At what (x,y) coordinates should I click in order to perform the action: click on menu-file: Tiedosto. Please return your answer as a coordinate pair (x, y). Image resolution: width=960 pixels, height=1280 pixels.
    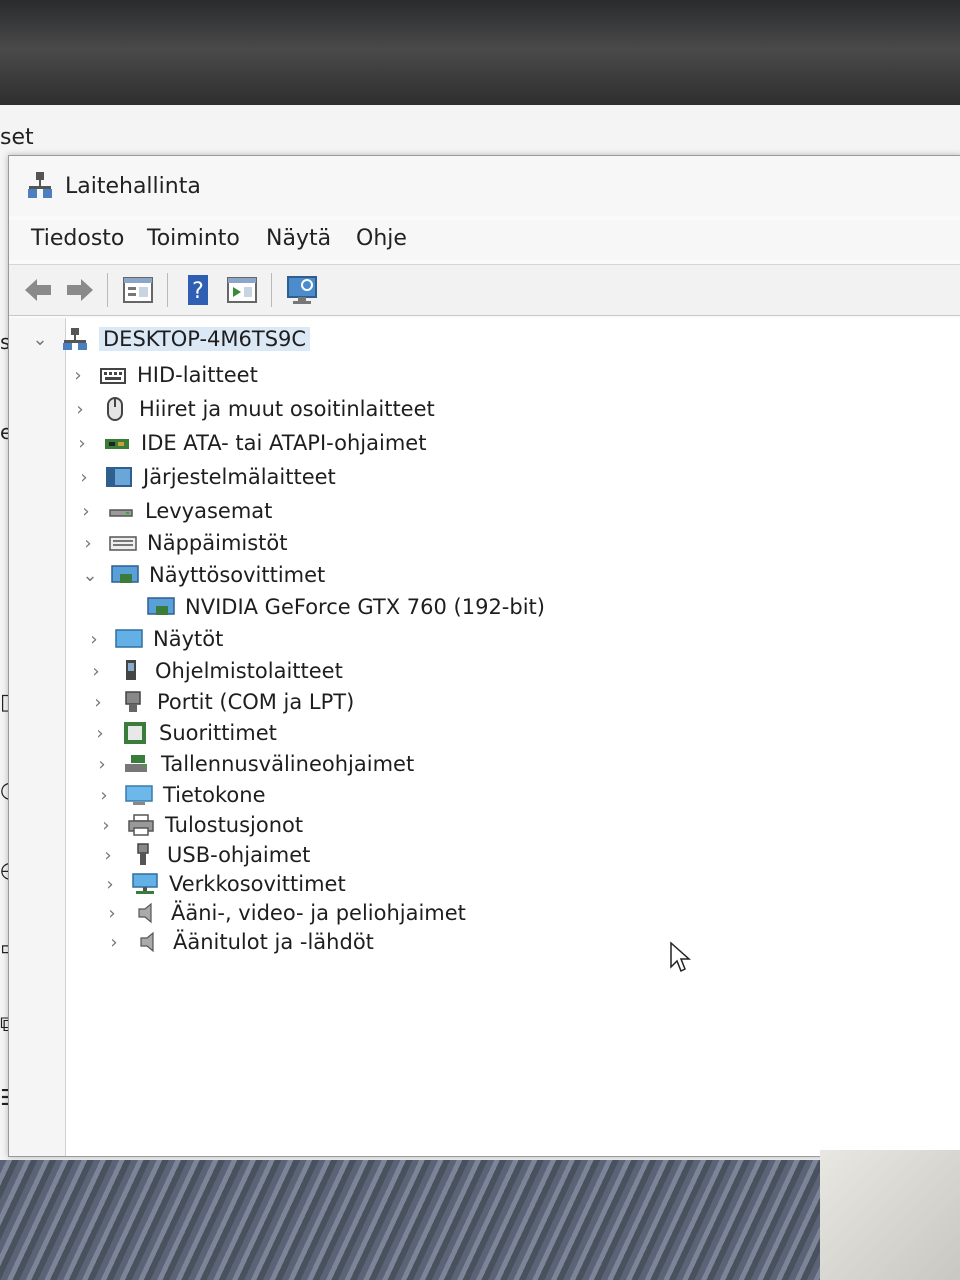
    Looking at the image, I should click on (77, 238).